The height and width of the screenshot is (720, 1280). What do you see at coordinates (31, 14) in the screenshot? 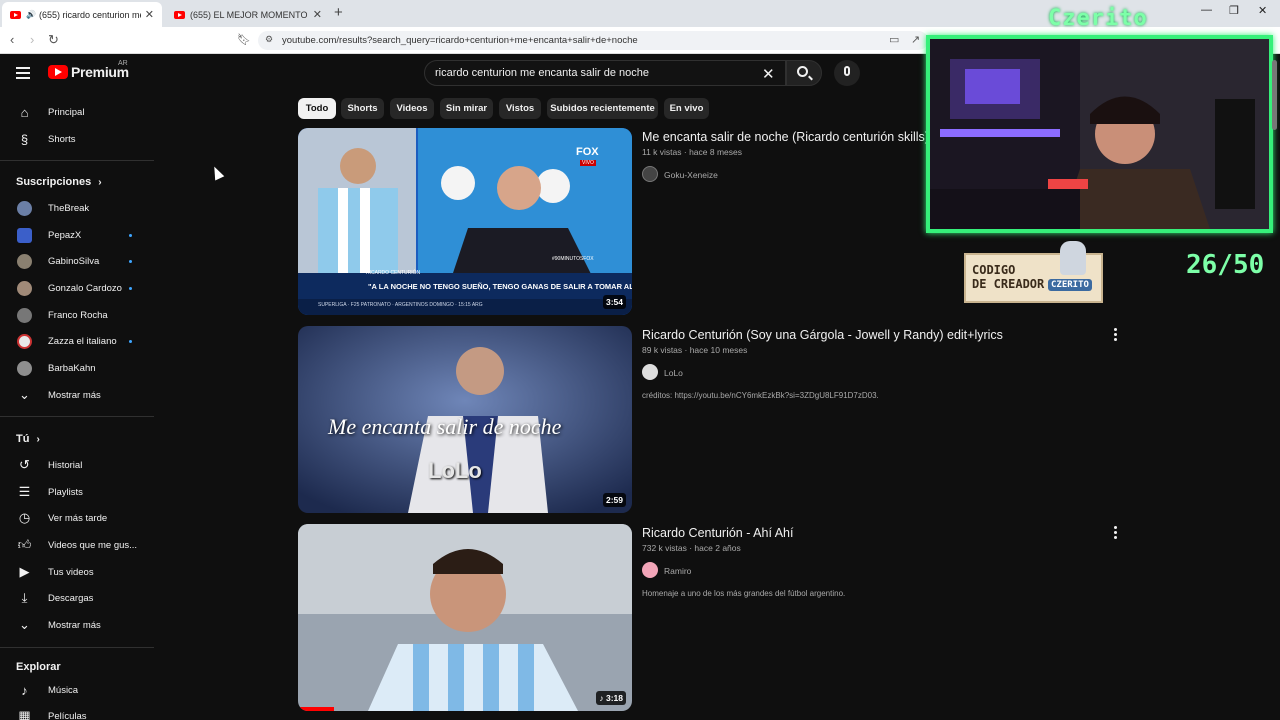
I see `speaker-icon: 🔊` at bounding box center [31, 14].